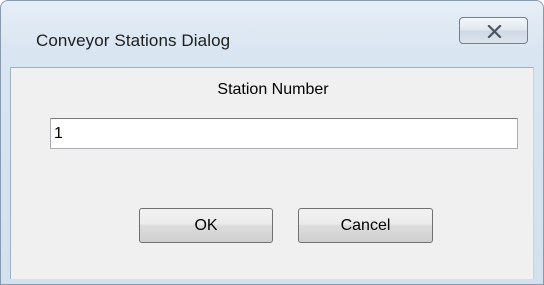  Describe the element at coordinates (206, 225) in the screenshot. I see `ok-button: OK` at that location.